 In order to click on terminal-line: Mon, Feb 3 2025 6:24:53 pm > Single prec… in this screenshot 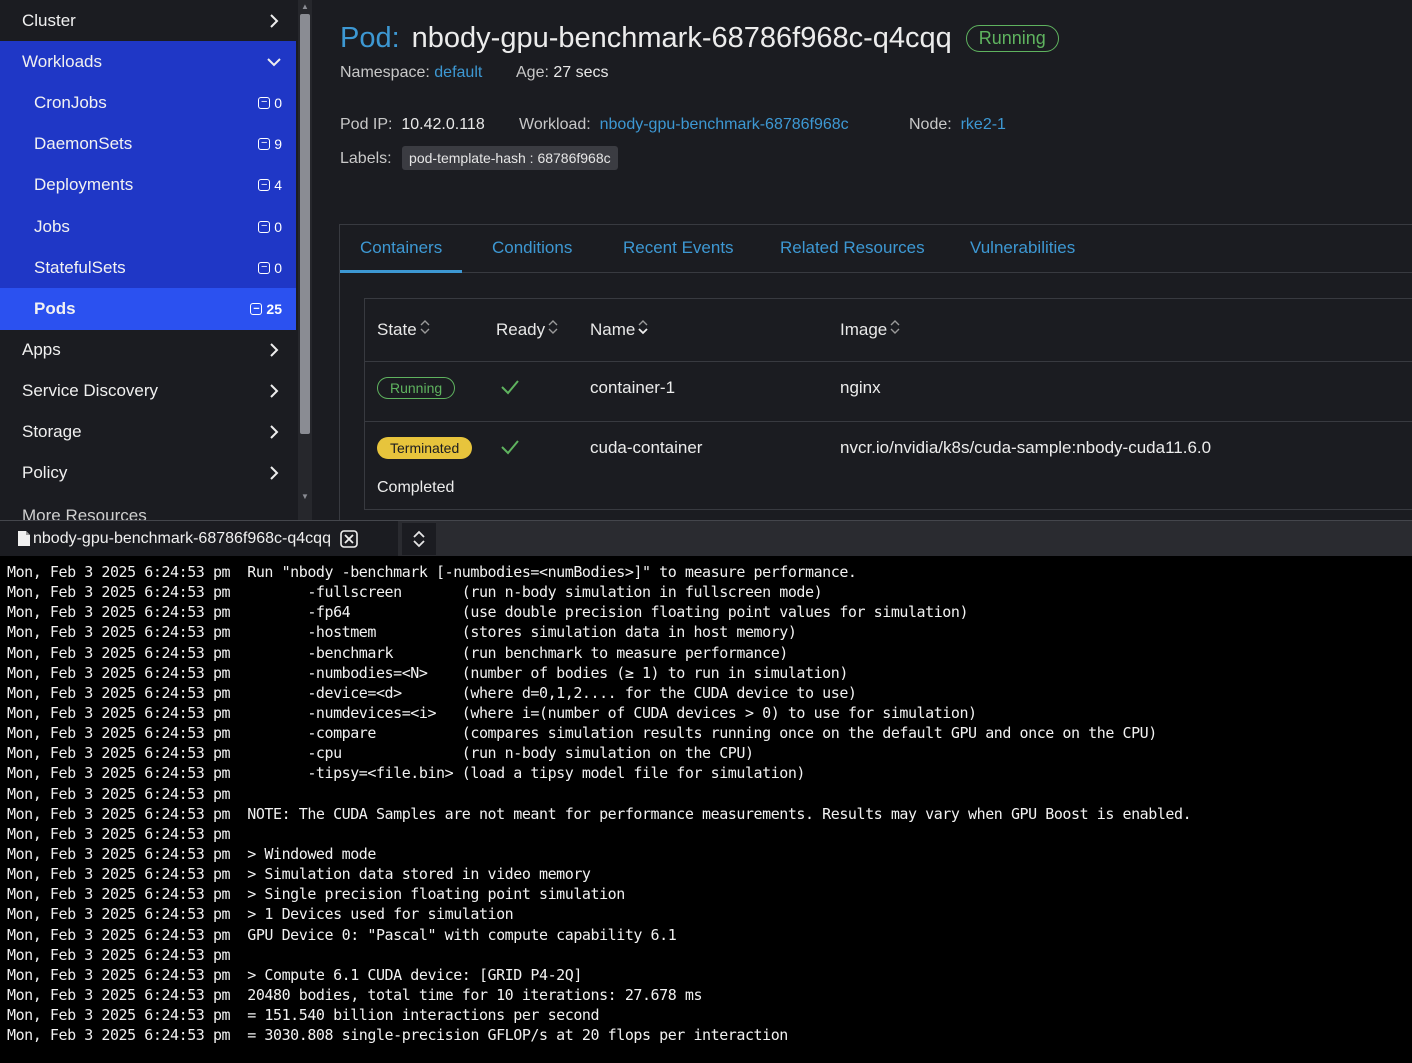, I will do `click(316, 894)`.